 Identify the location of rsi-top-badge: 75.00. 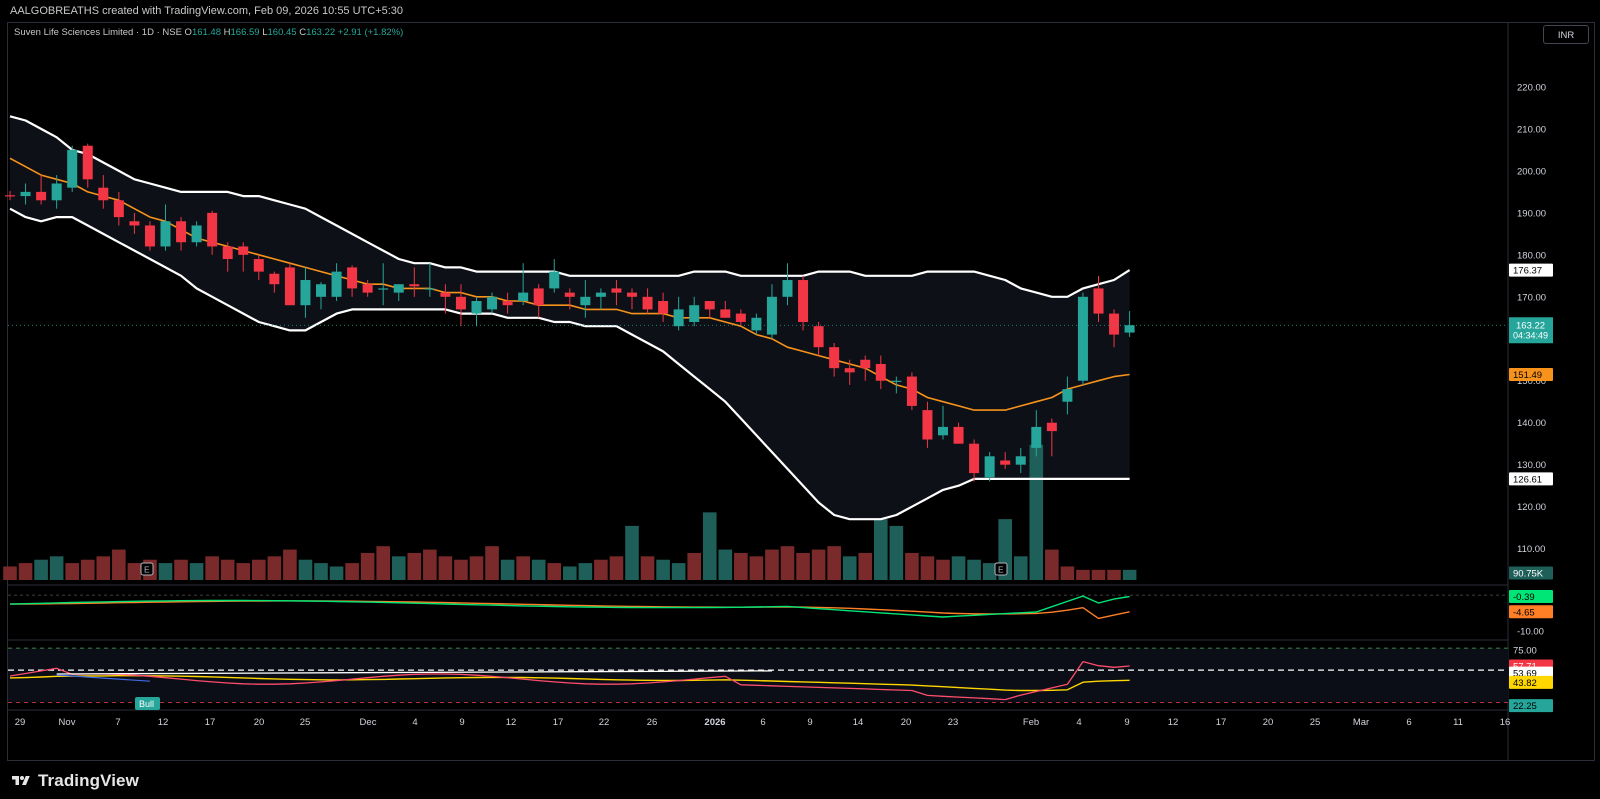
(1525, 651).